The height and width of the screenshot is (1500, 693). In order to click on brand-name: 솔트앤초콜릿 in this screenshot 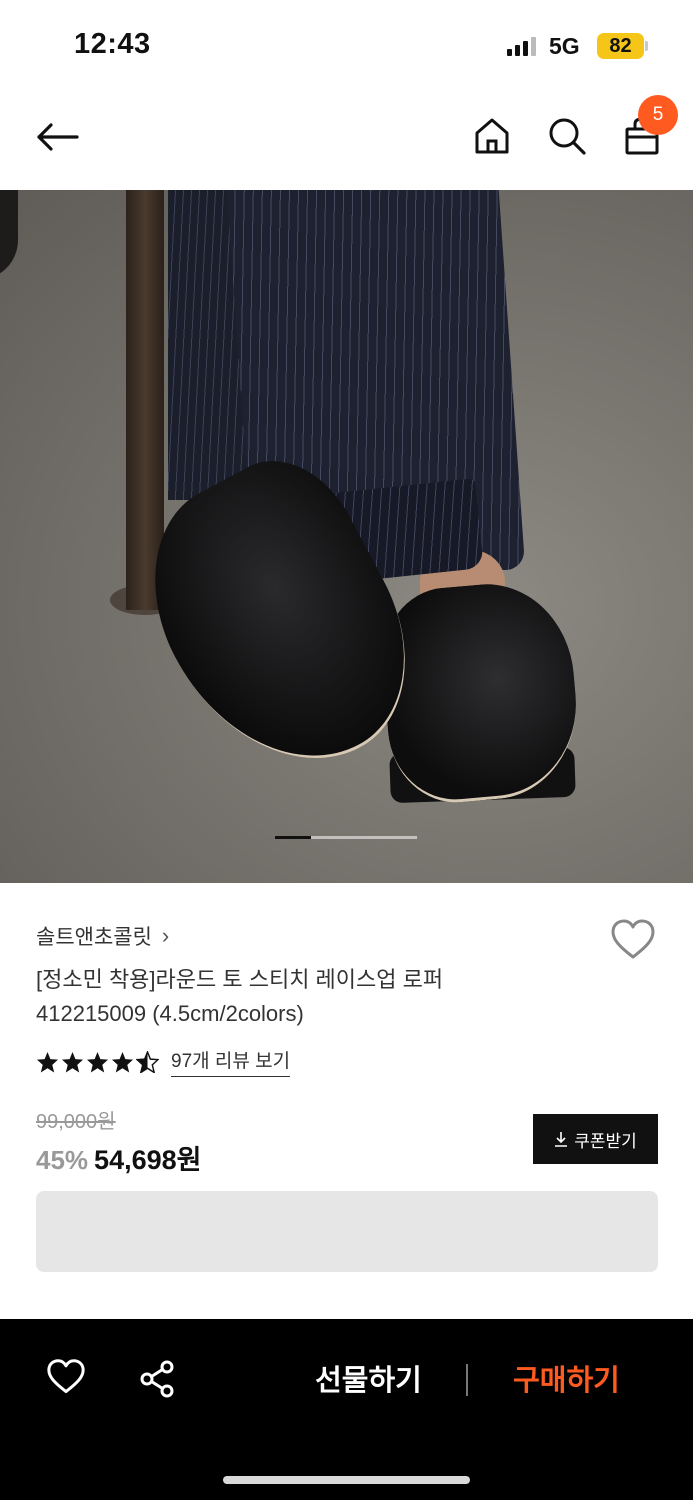, I will do `click(94, 937)`.